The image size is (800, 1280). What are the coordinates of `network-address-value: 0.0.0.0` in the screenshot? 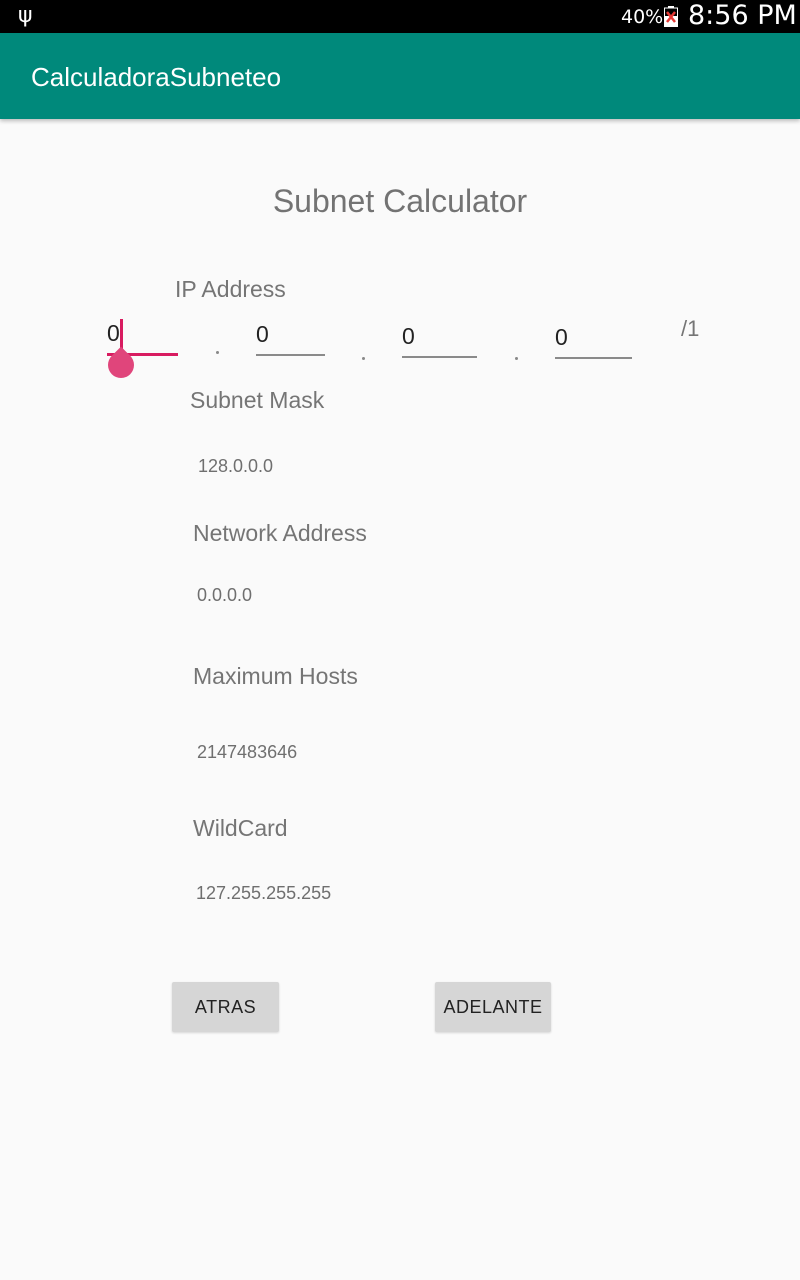 It's located at (225, 595).